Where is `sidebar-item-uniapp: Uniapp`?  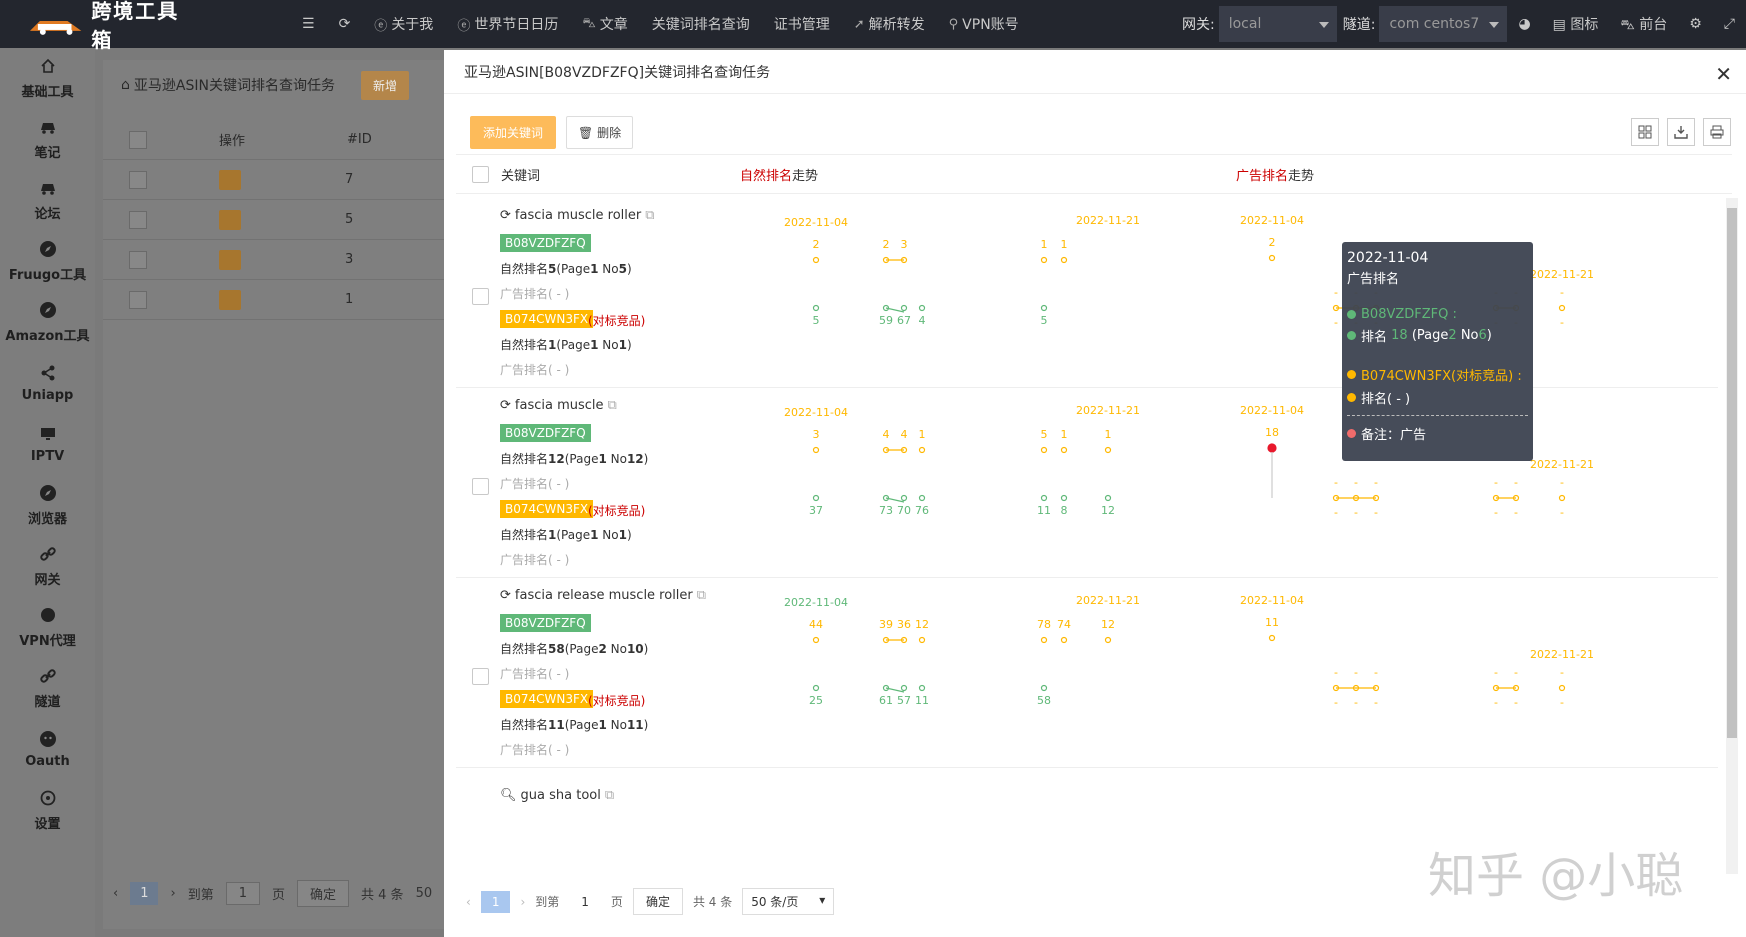
sidebar-item-uniapp: Uniapp is located at coordinates (47, 383).